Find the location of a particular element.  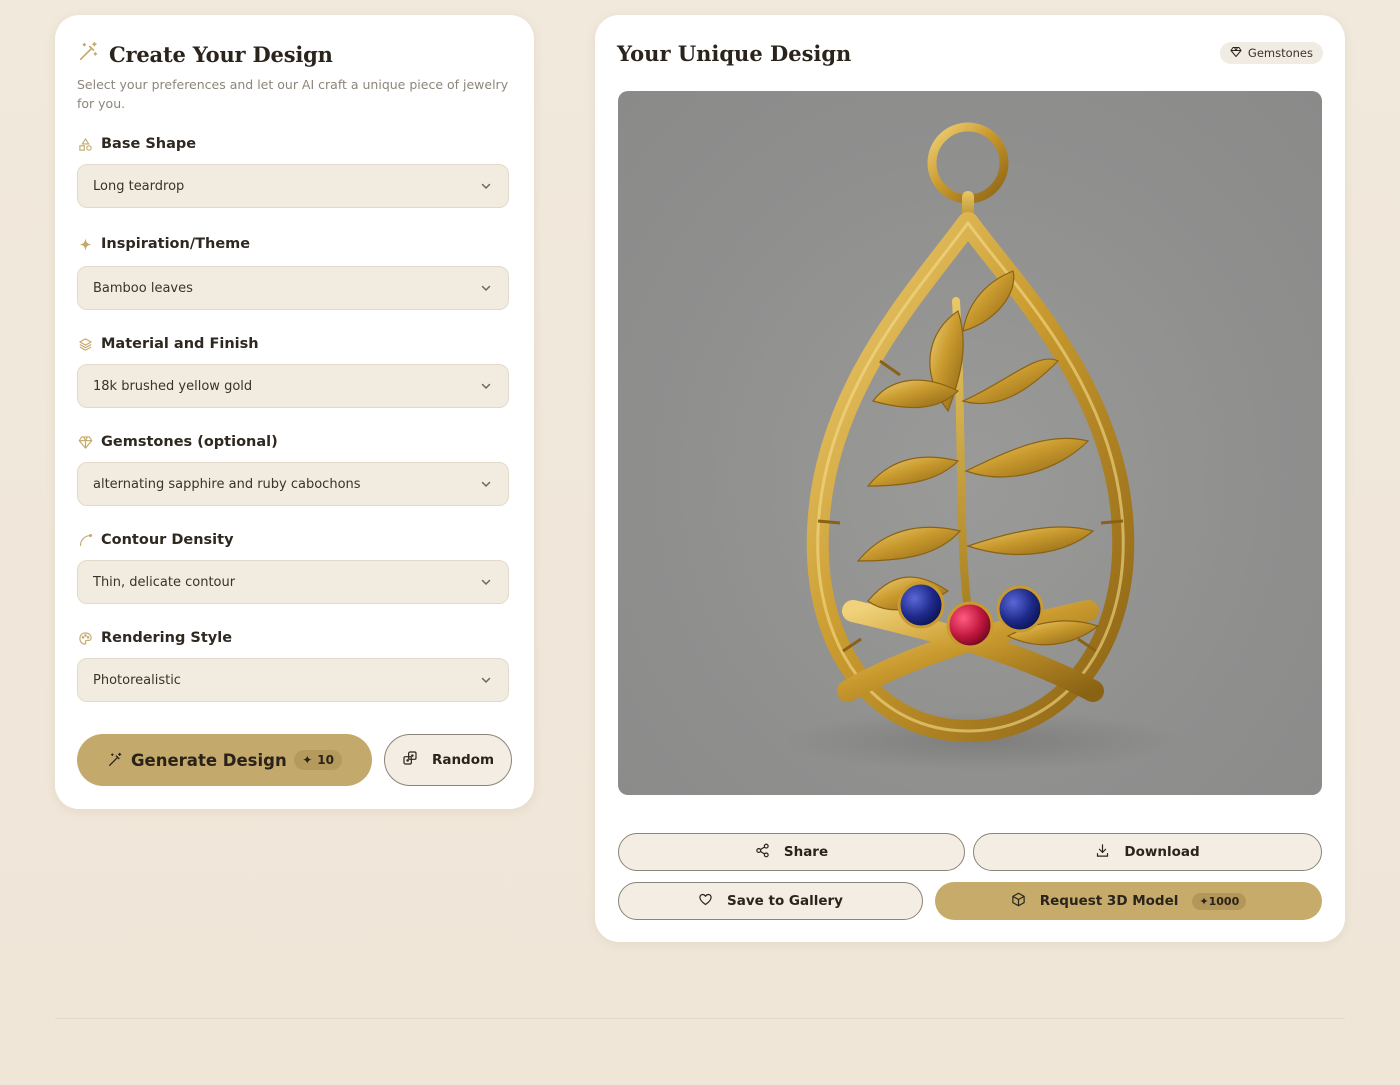

material-label-text: Material and Finish is located at coordinates (180, 344).